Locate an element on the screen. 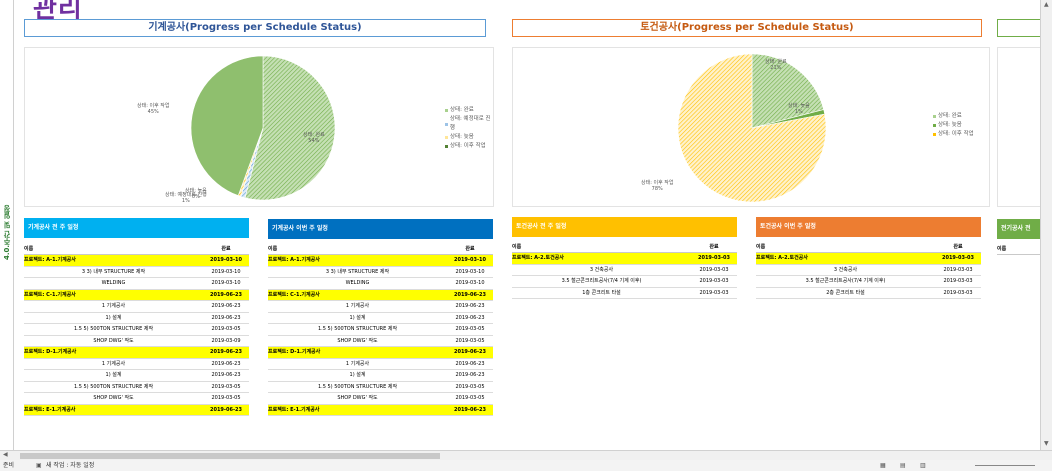 This screenshot has height=471, width=1052. scroll-up-icon: ▲ is located at coordinates (1046, 4).